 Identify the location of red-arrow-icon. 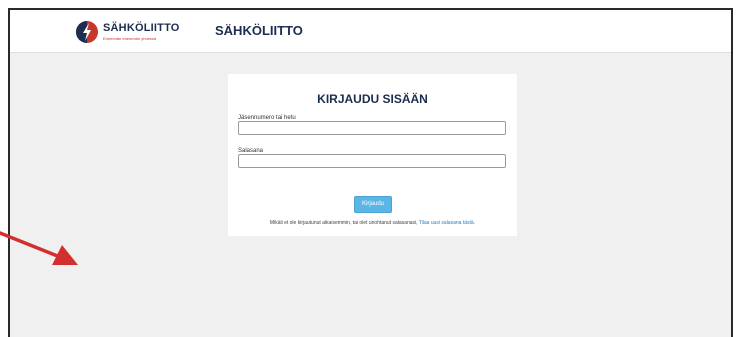
(39, 248).